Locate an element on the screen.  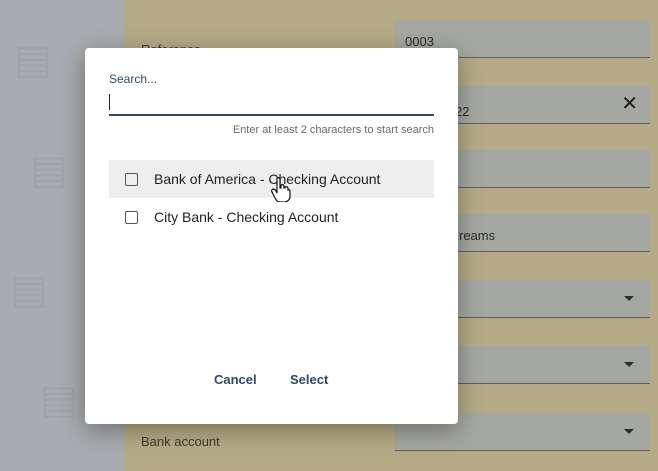
list-item: City Bank - Checking Account is located at coordinates (271, 217).